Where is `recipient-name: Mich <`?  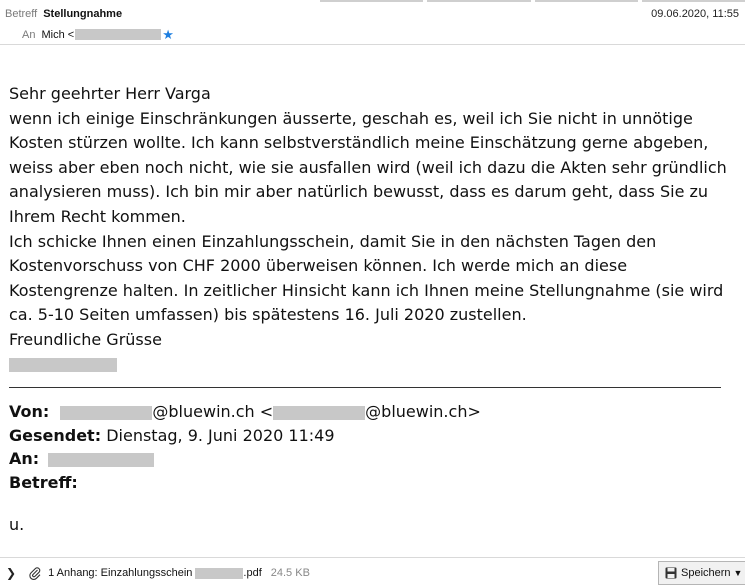
recipient-name: Mich < is located at coordinates (57, 35).